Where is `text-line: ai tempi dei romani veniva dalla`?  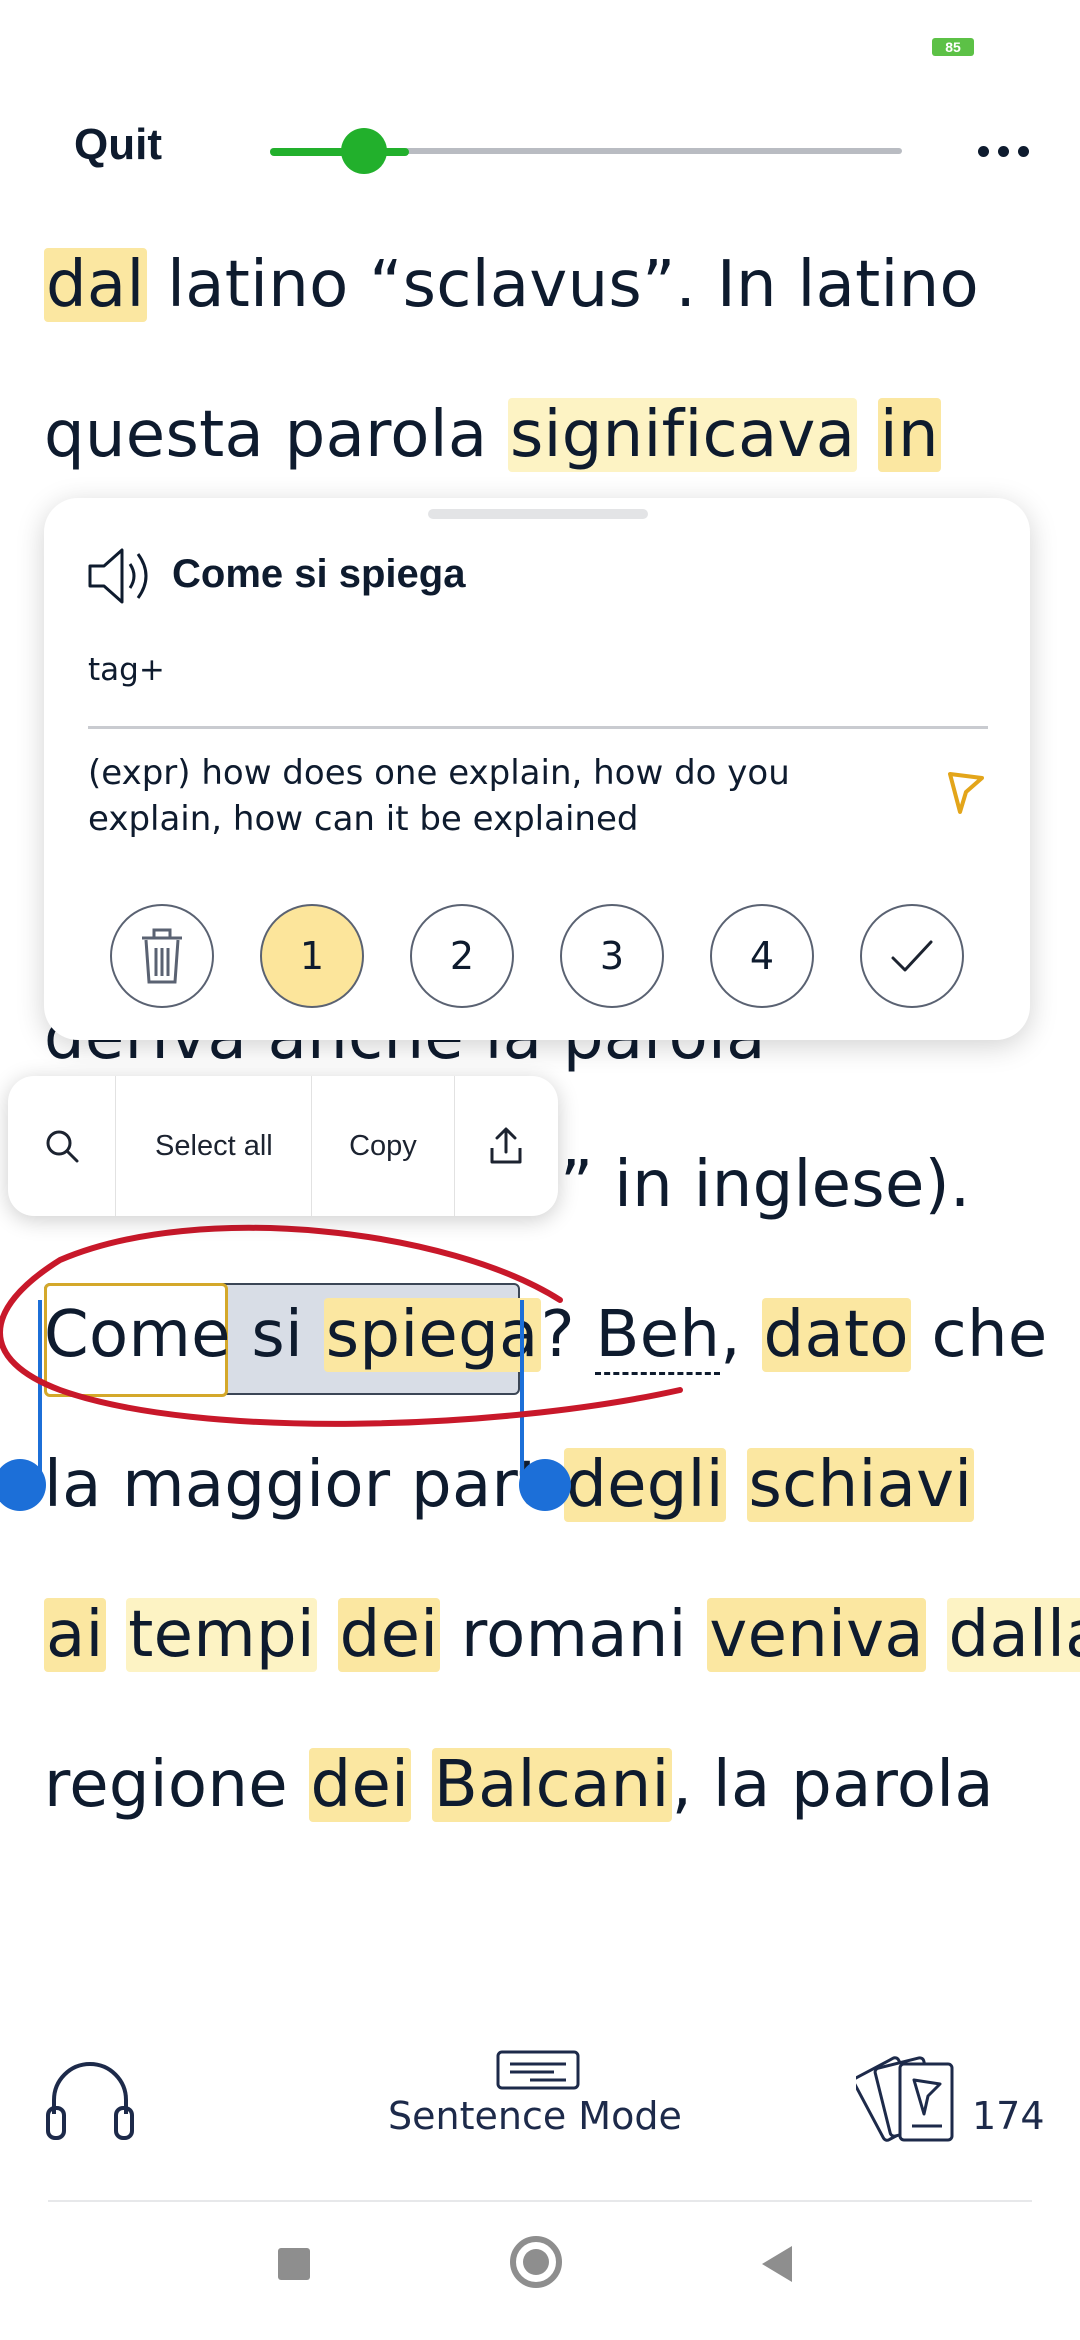 text-line: ai tempi dei romani veniva dalla is located at coordinates (562, 1635).